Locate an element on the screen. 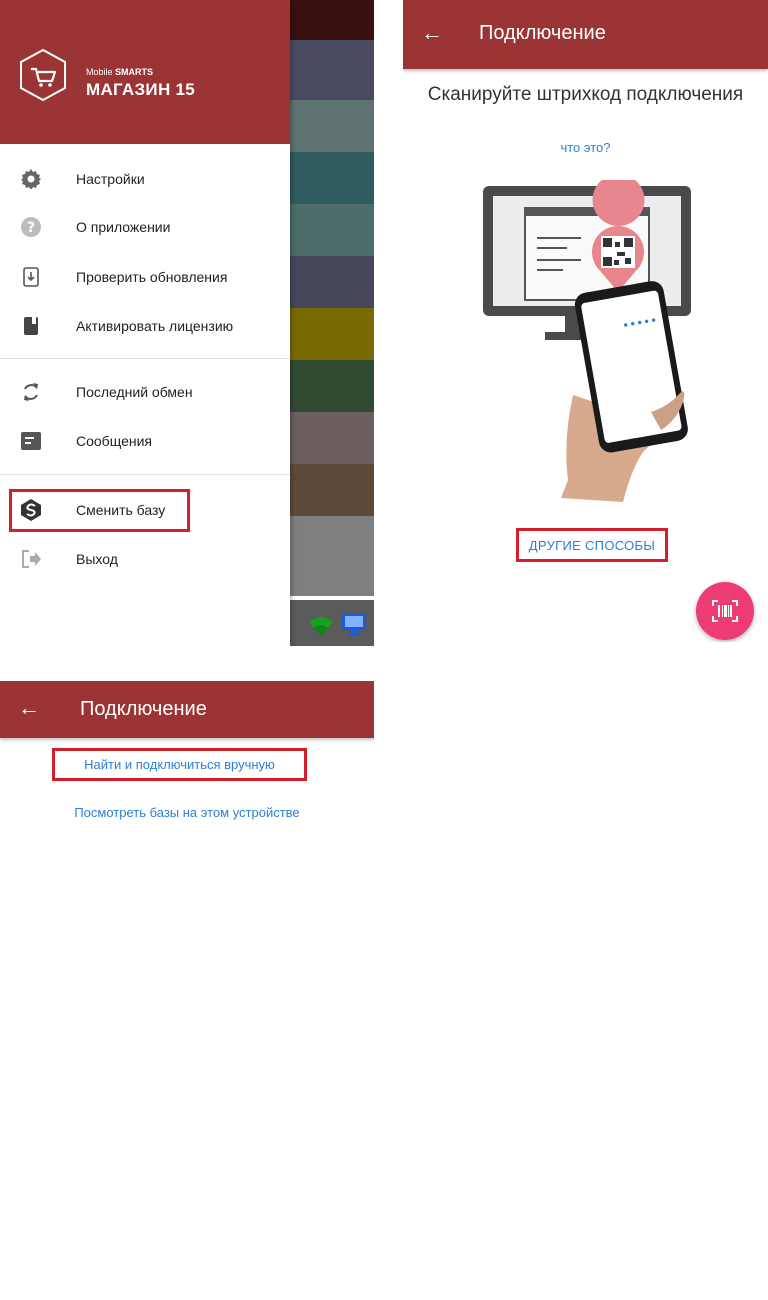 Image resolution: width=768 pixels, height=1300 pixels. download-update-icon is located at coordinates (31, 277).